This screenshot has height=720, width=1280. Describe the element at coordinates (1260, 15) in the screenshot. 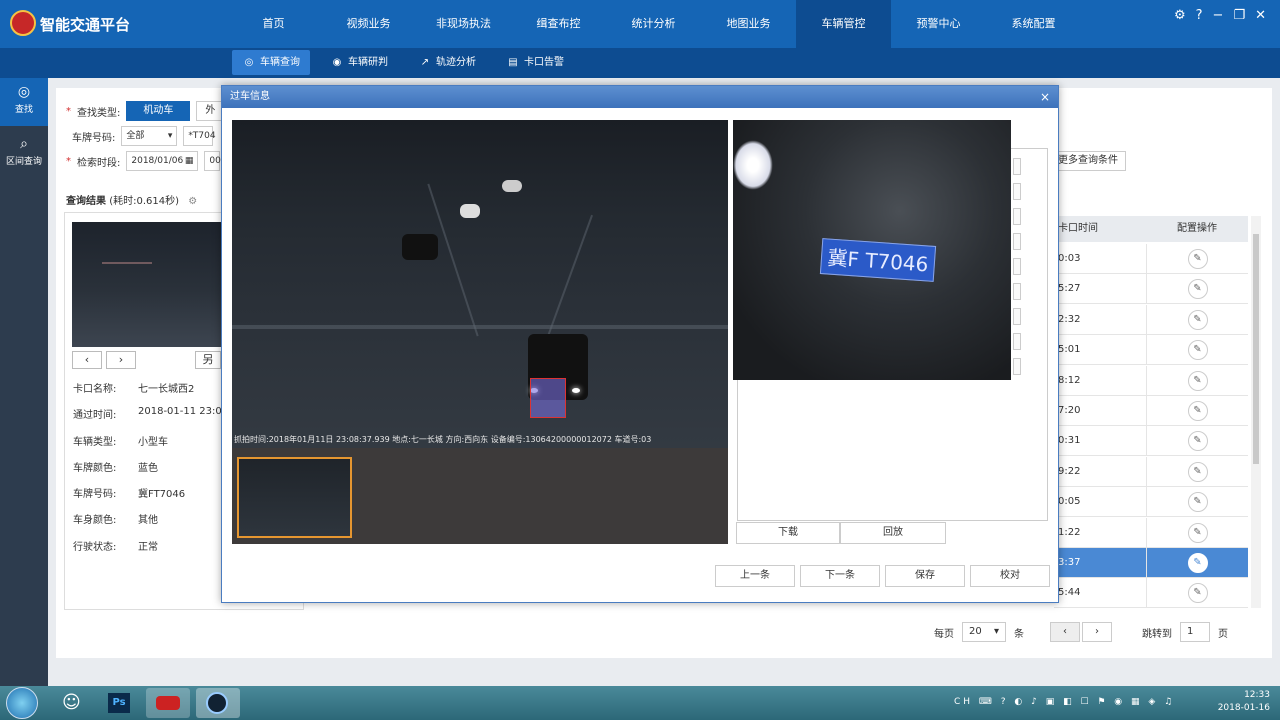

I see `close-icon: ✕` at that location.